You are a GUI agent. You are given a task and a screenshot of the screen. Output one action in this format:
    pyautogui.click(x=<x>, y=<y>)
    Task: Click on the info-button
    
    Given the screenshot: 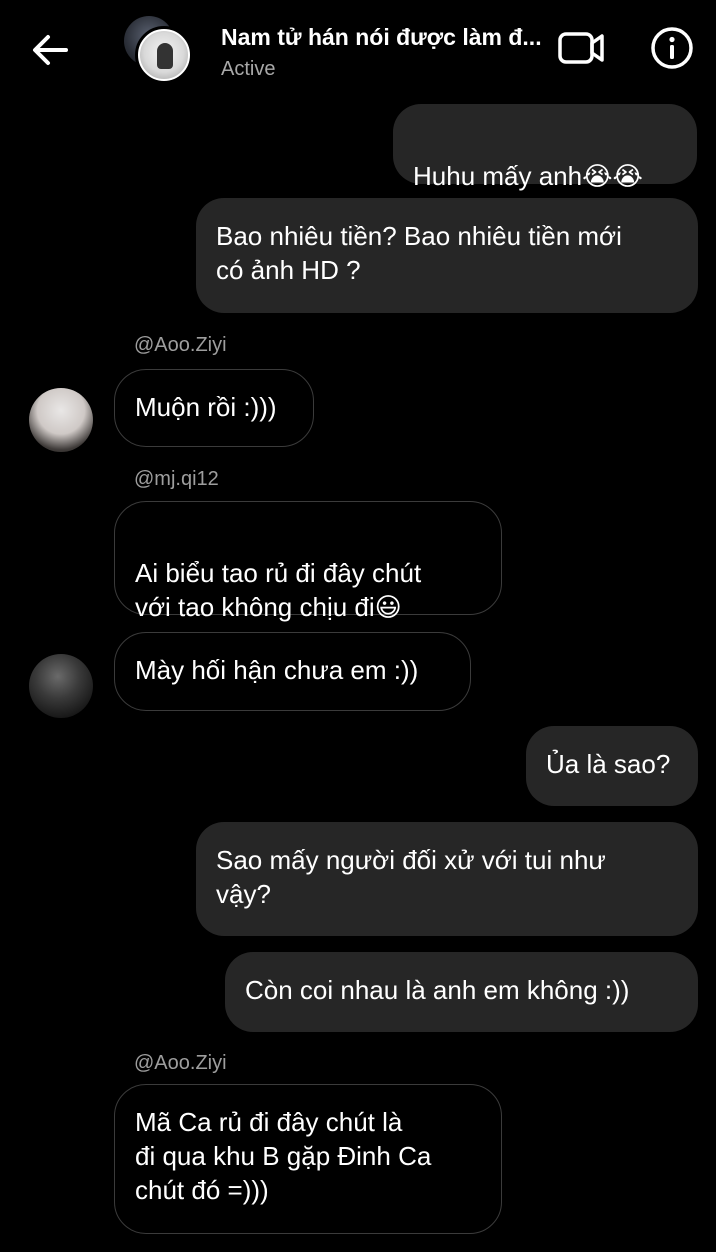 What is the action you would take?
    pyautogui.click(x=672, y=48)
    